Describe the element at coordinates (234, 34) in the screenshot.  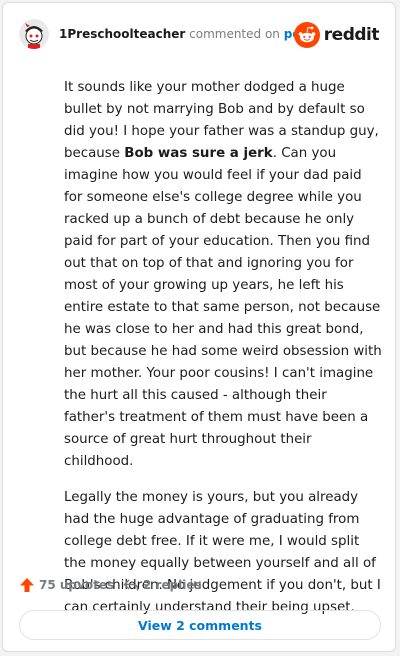
I see `action-text: commented on` at that location.